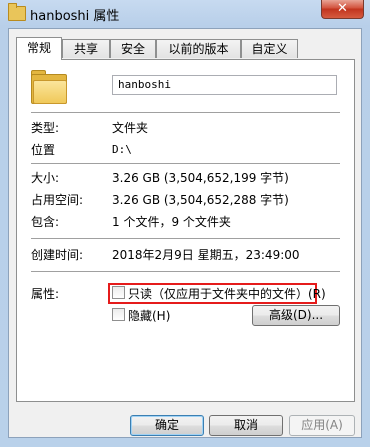 Image resolution: width=370 pixels, height=447 pixels. Describe the element at coordinates (45, 222) in the screenshot. I see `contains-label: 包含:` at that location.